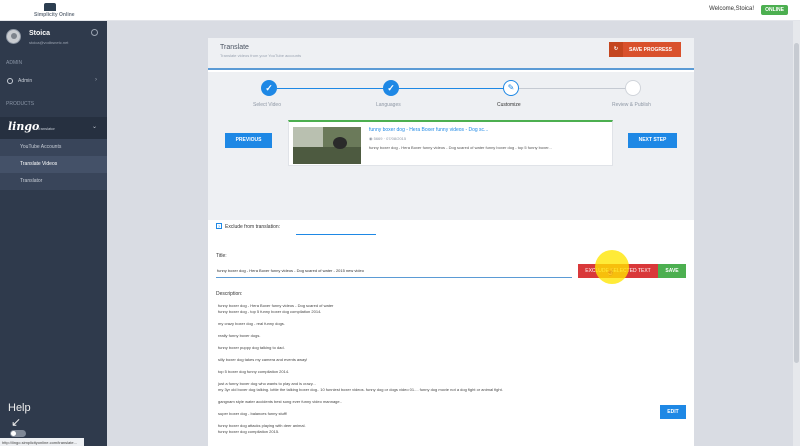  I want to click on help-widget: Help ↙, so click(28, 422).